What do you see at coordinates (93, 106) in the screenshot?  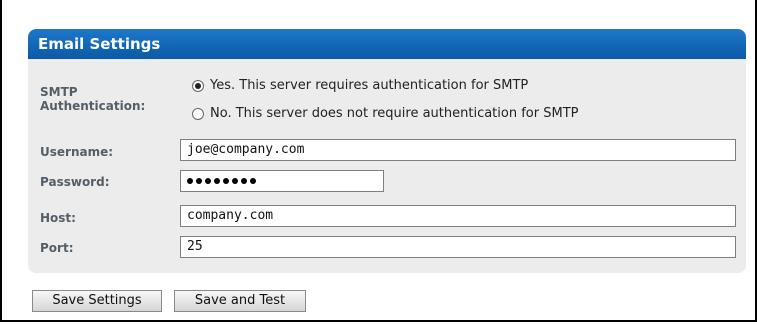 I see `smtp-label-line2: Authentication:` at bounding box center [93, 106].